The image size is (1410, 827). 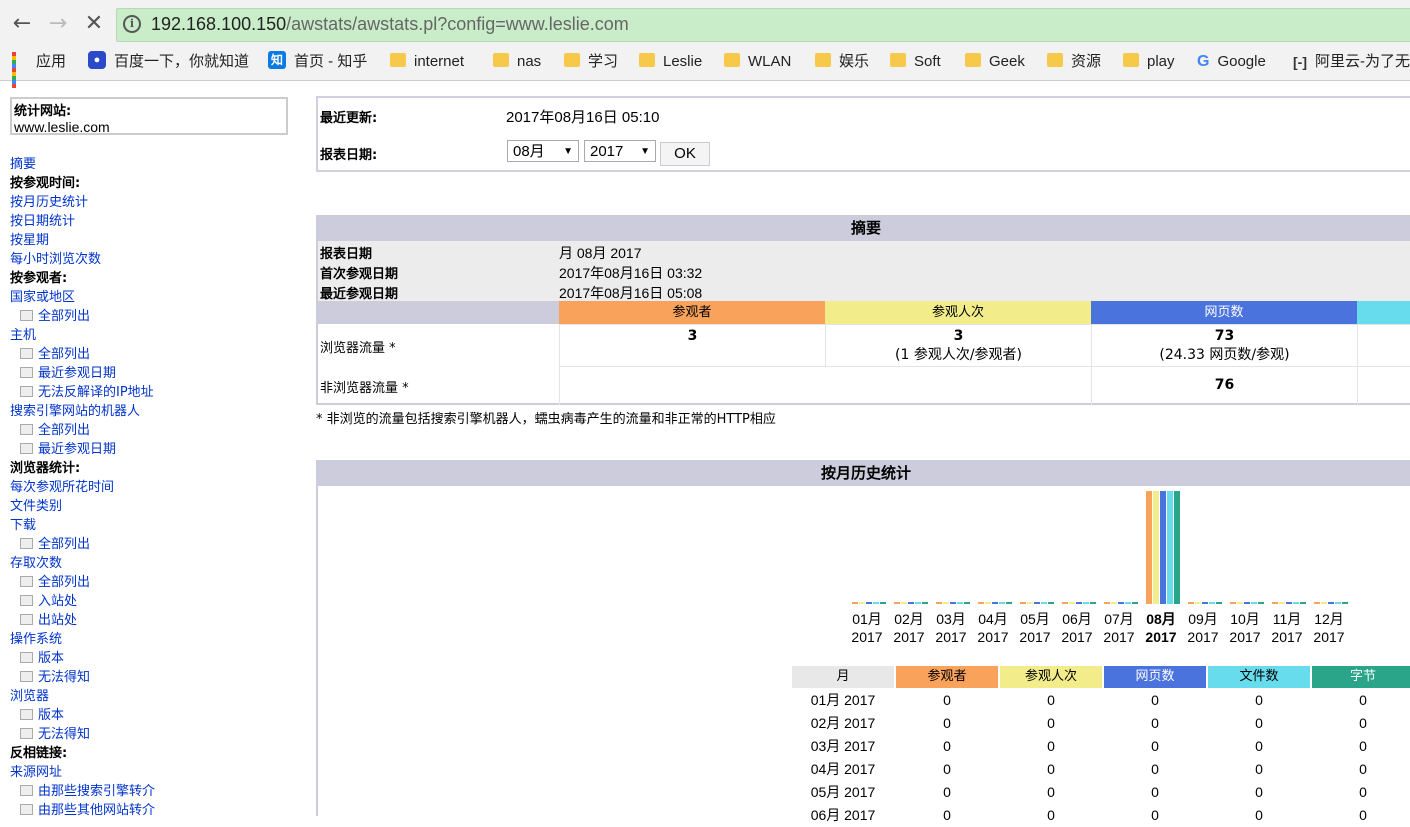 What do you see at coordinates (670, 62) in the screenshot?
I see `bookmark-leslie: Leslie` at bounding box center [670, 62].